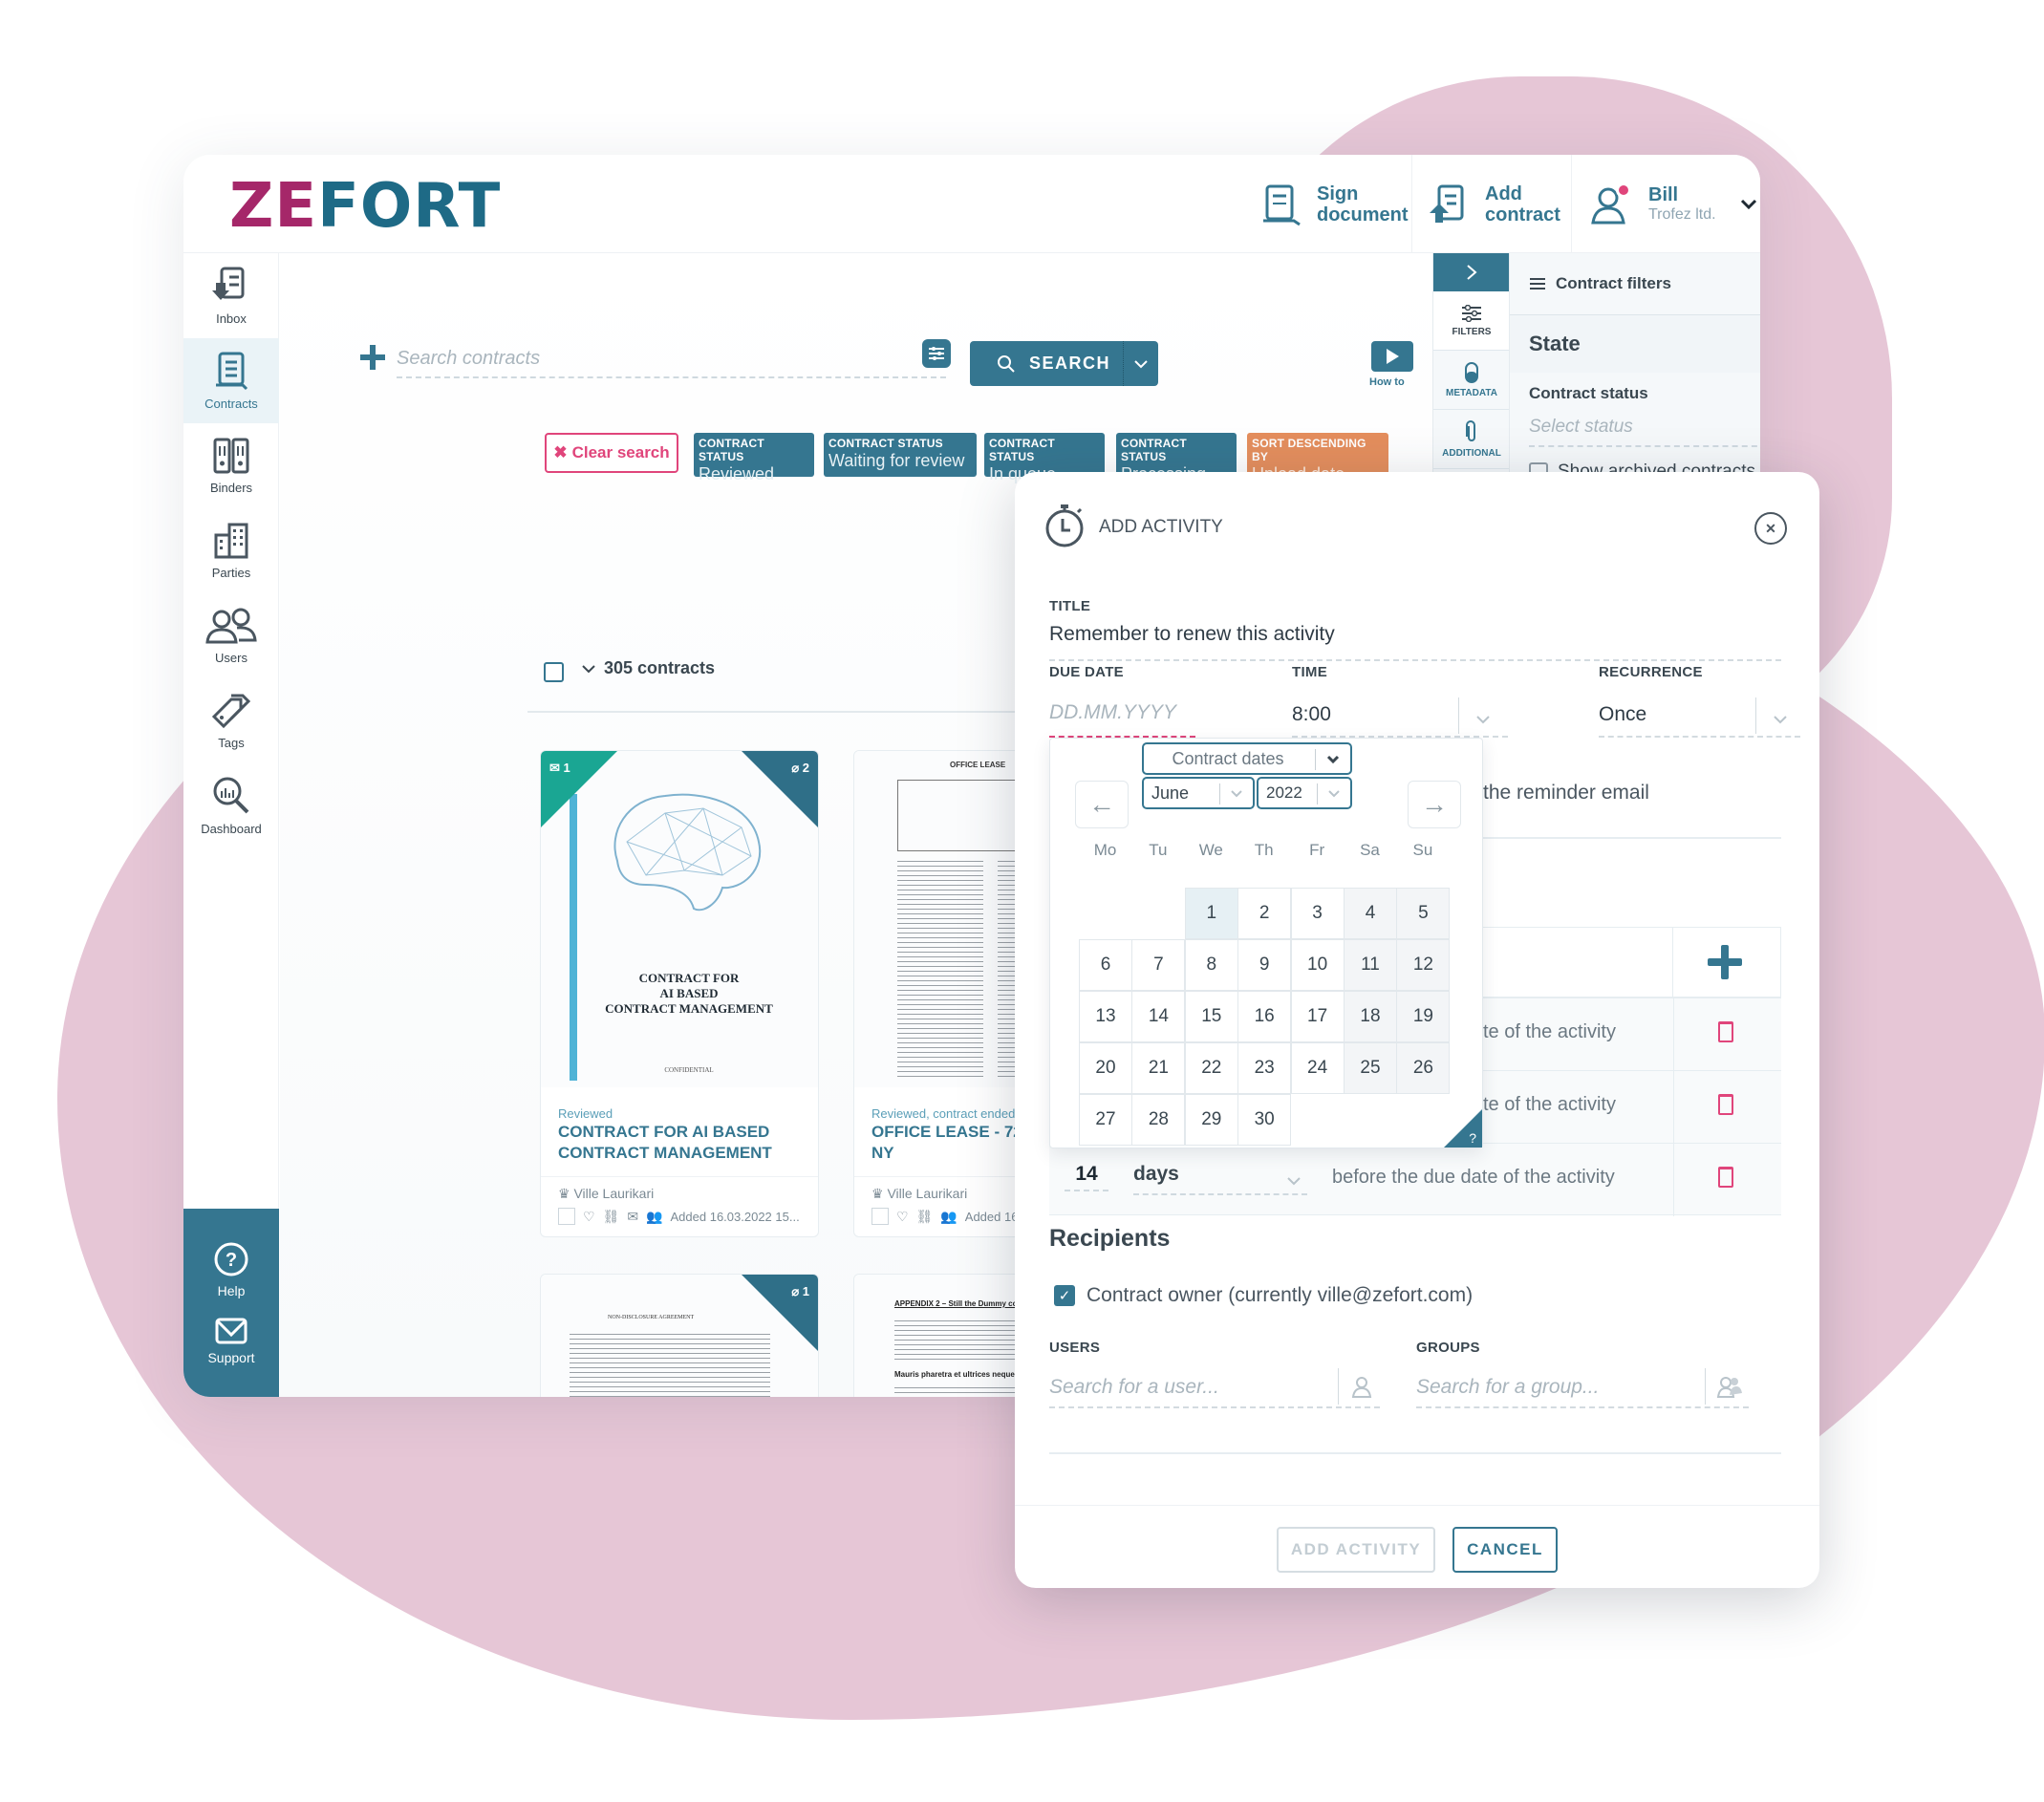  I want to click on calendar-day: 28, so click(1158, 1120).